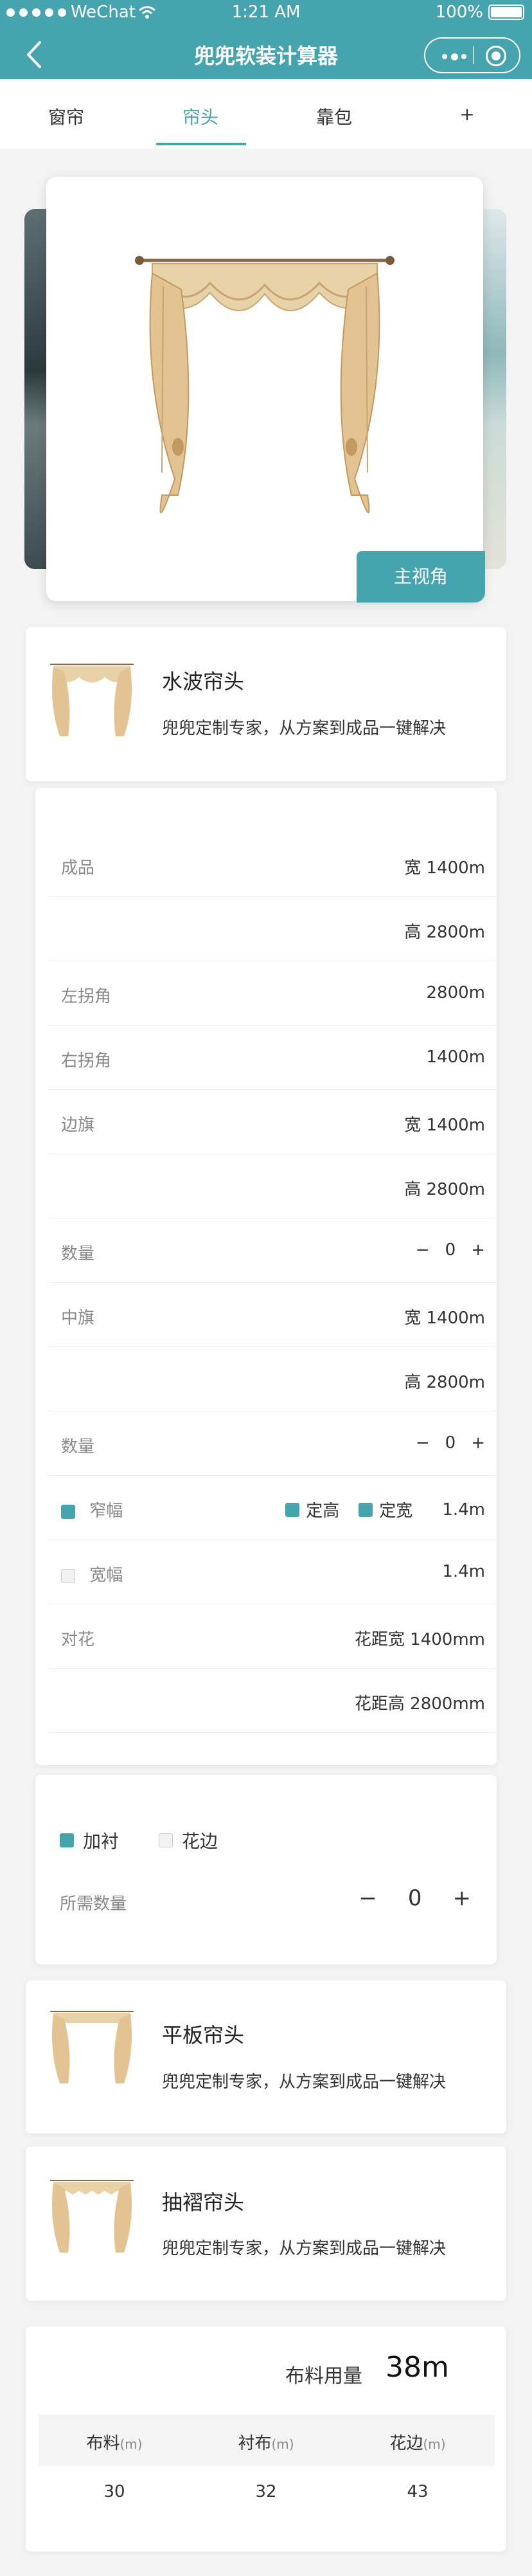 Image resolution: width=532 pixels, height=2576 pixels. What do you see at coordinates (444, 1124) in the screenshot?
I see `side-flag-width-value: 宽 1400m` at bounding box center [444, 1124].